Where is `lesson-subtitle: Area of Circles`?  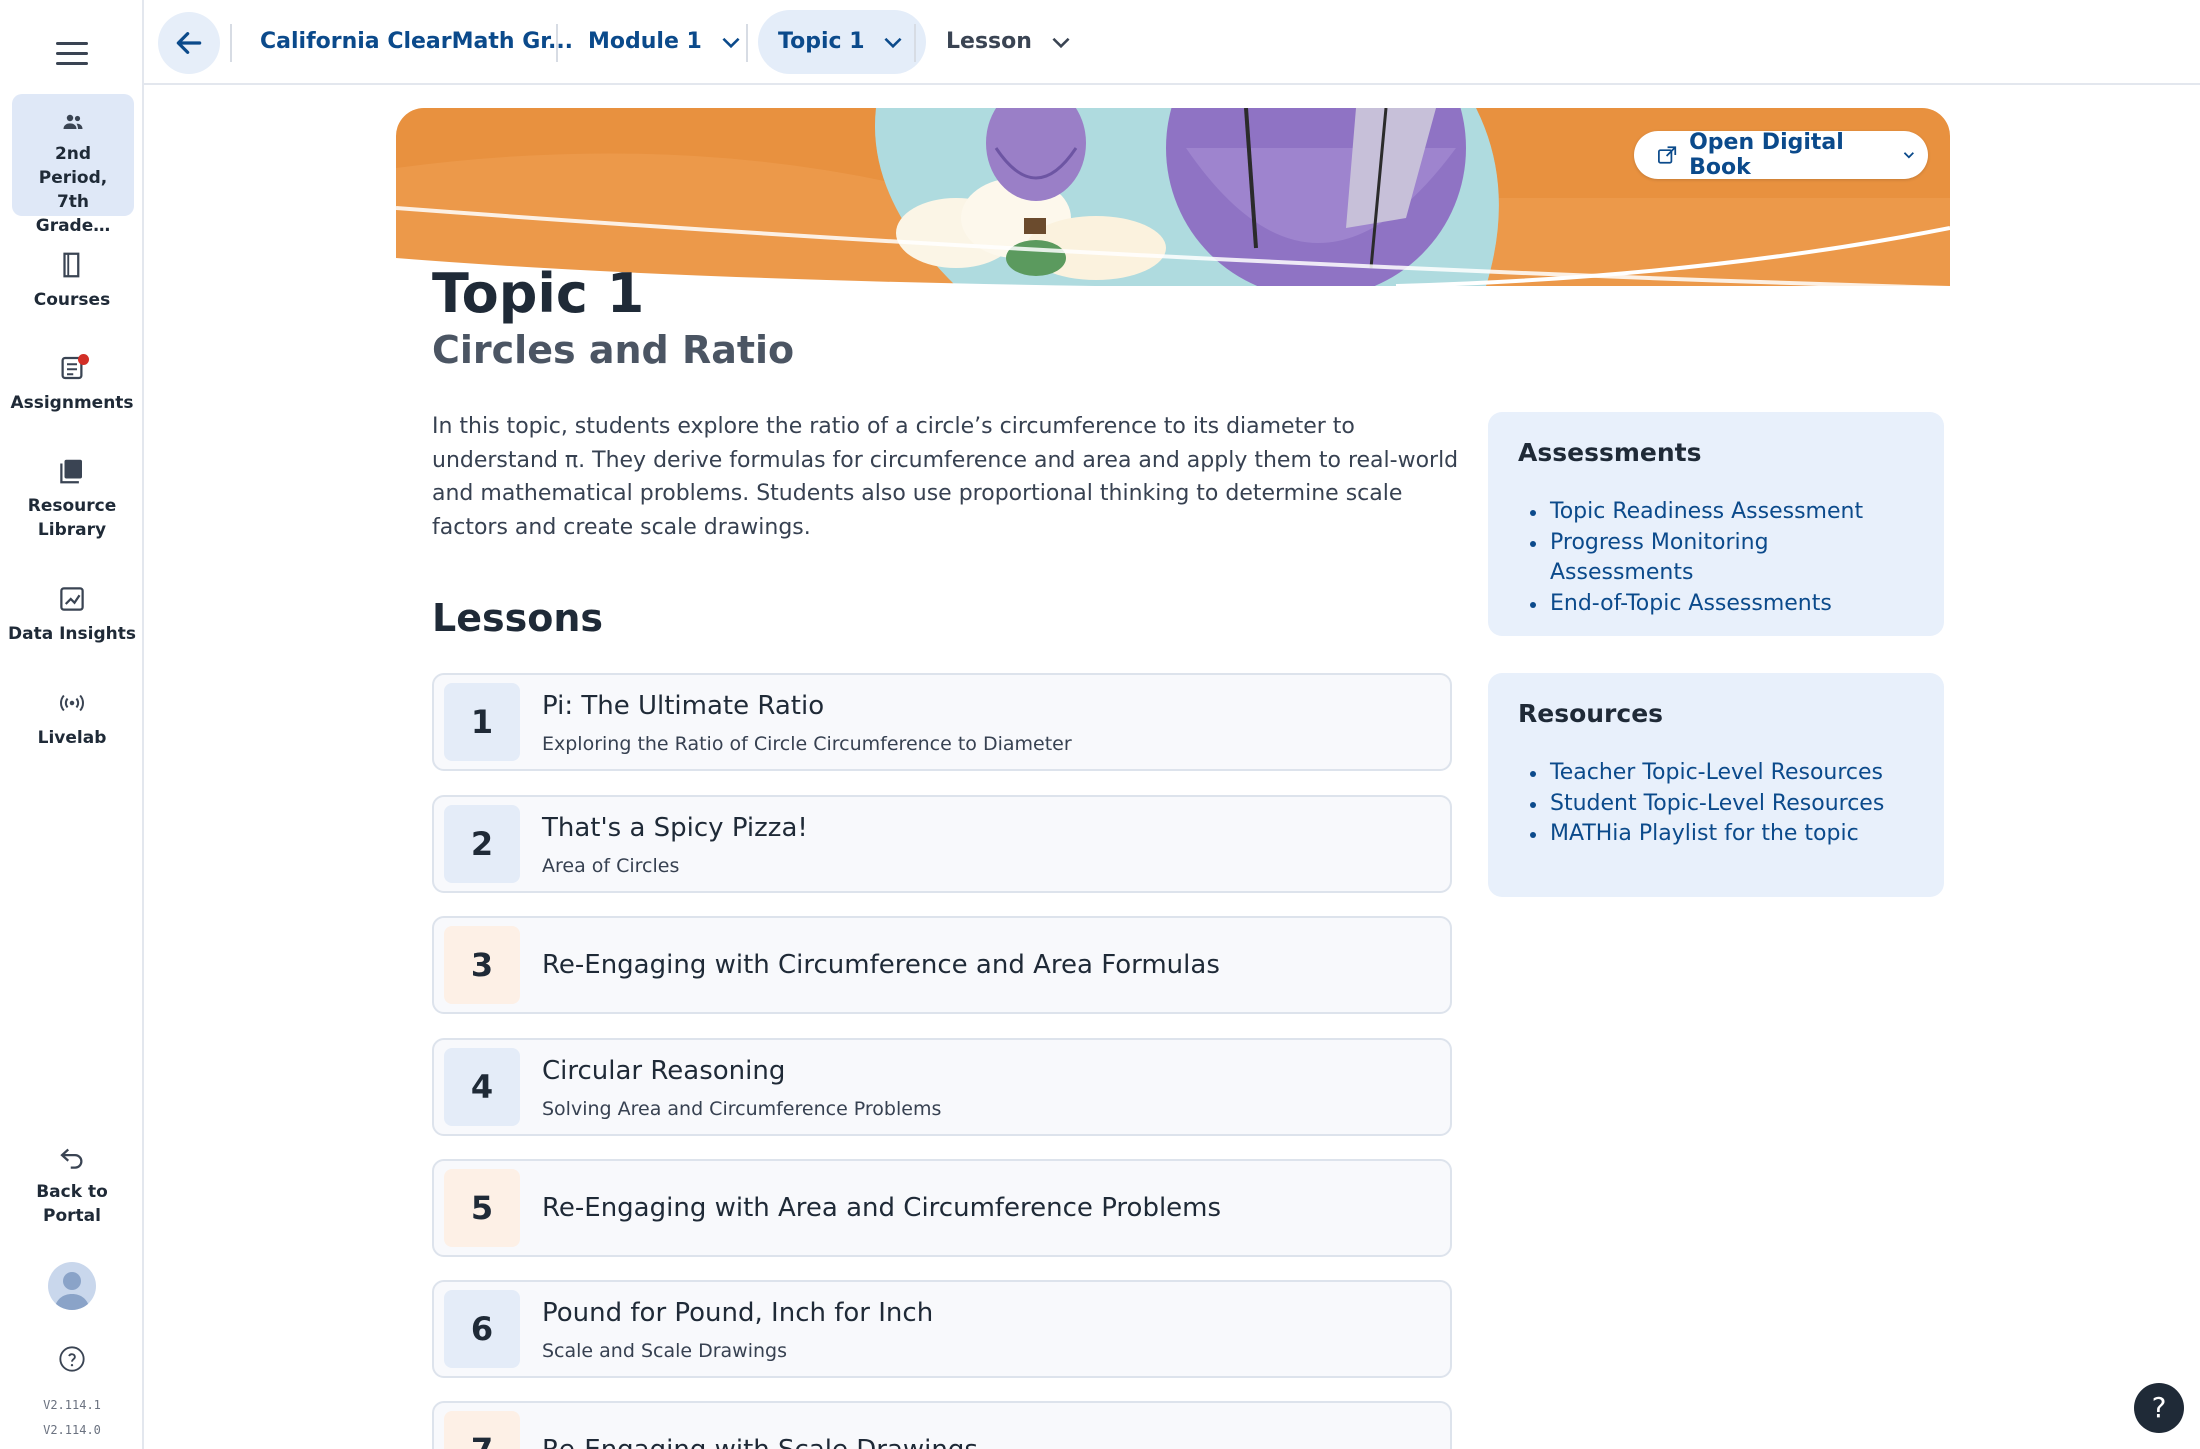 lesson-subtitle: Area of Circles is located at coordinates (611, 866).